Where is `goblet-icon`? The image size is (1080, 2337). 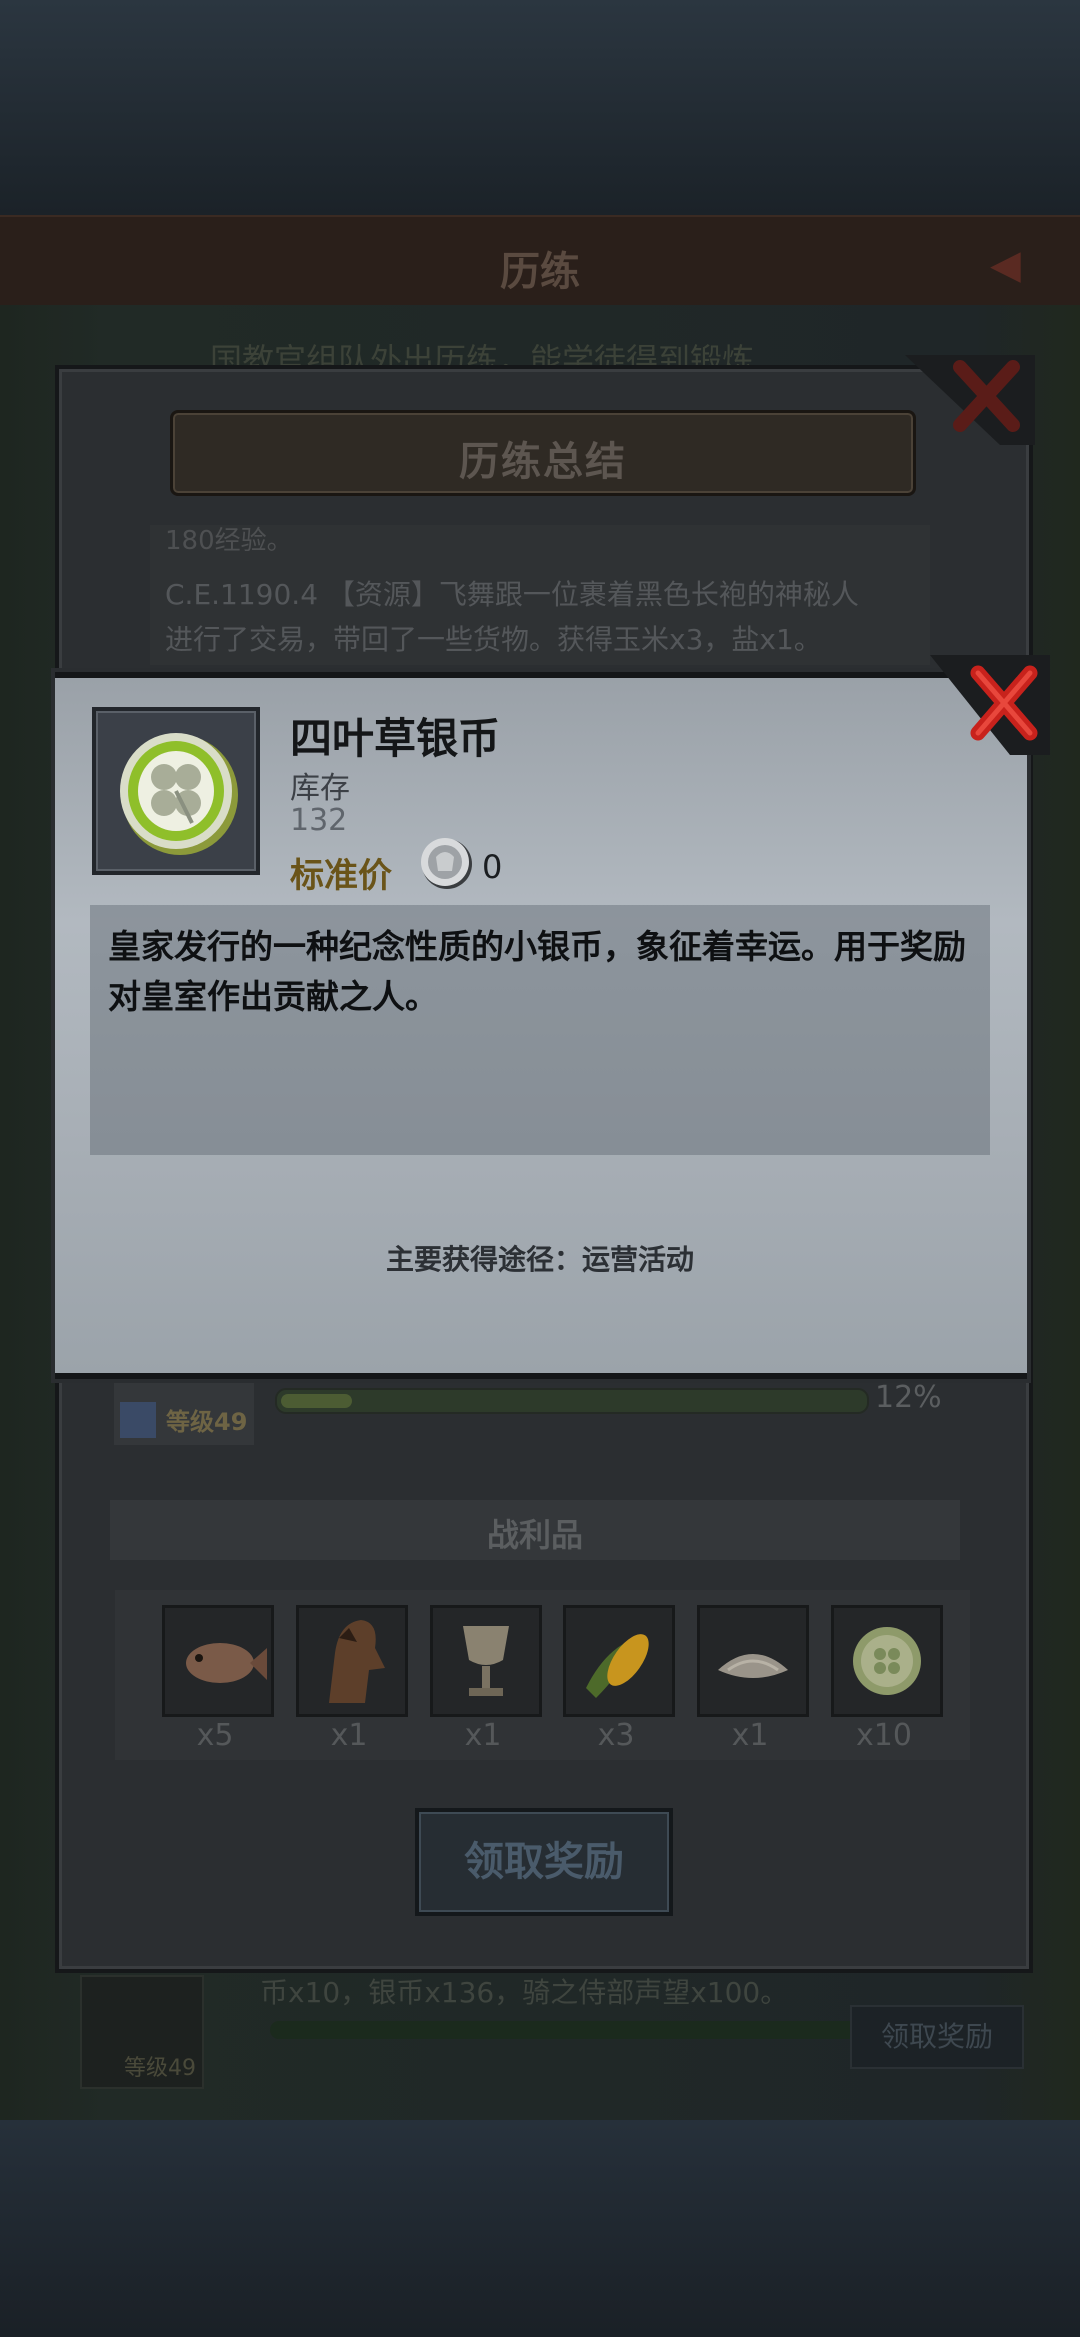
goblet-icon is located at coordinates (486, 1661).